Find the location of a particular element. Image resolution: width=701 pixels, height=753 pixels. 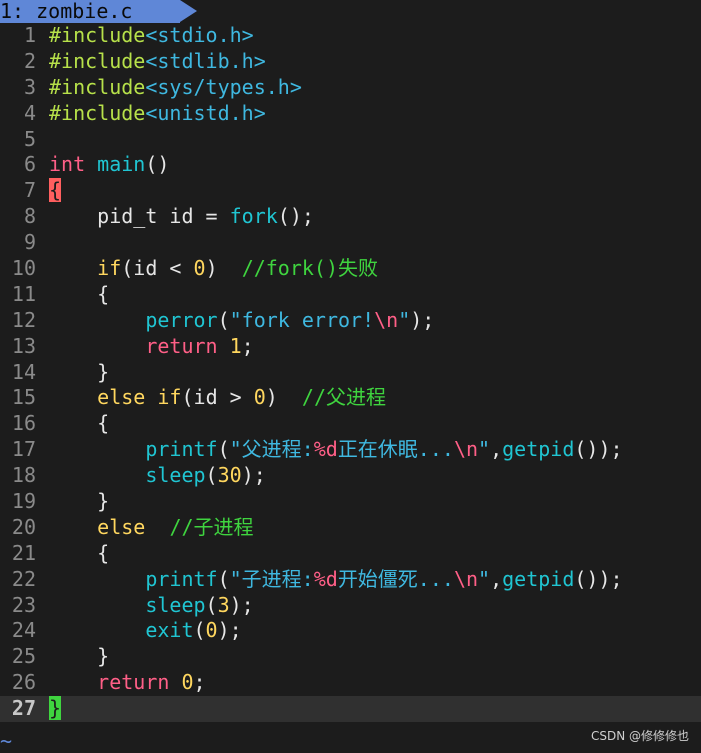

line-text: #include<unistd.h> is located at coordinates (157, 114).